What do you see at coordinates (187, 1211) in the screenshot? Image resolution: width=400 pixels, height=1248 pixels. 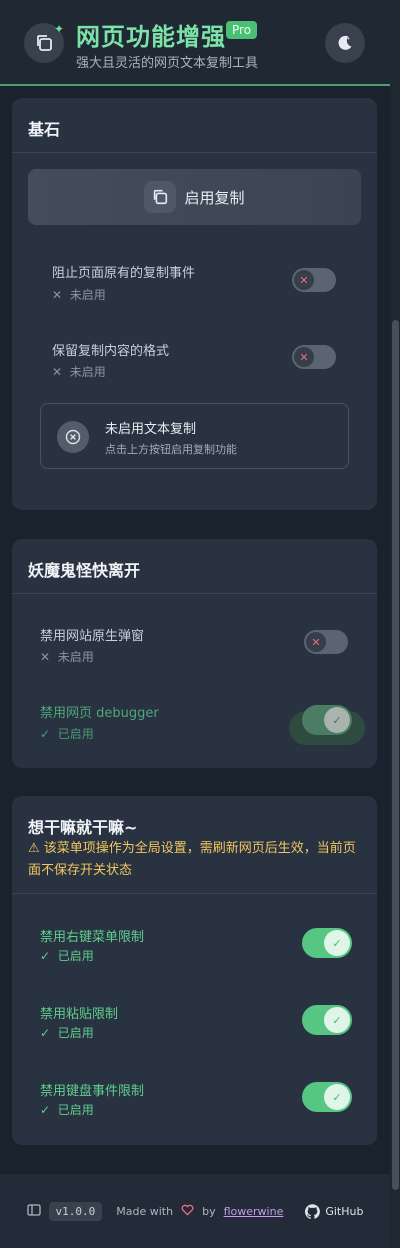 I see `heart-icon` at bounding box center [187, 1211].